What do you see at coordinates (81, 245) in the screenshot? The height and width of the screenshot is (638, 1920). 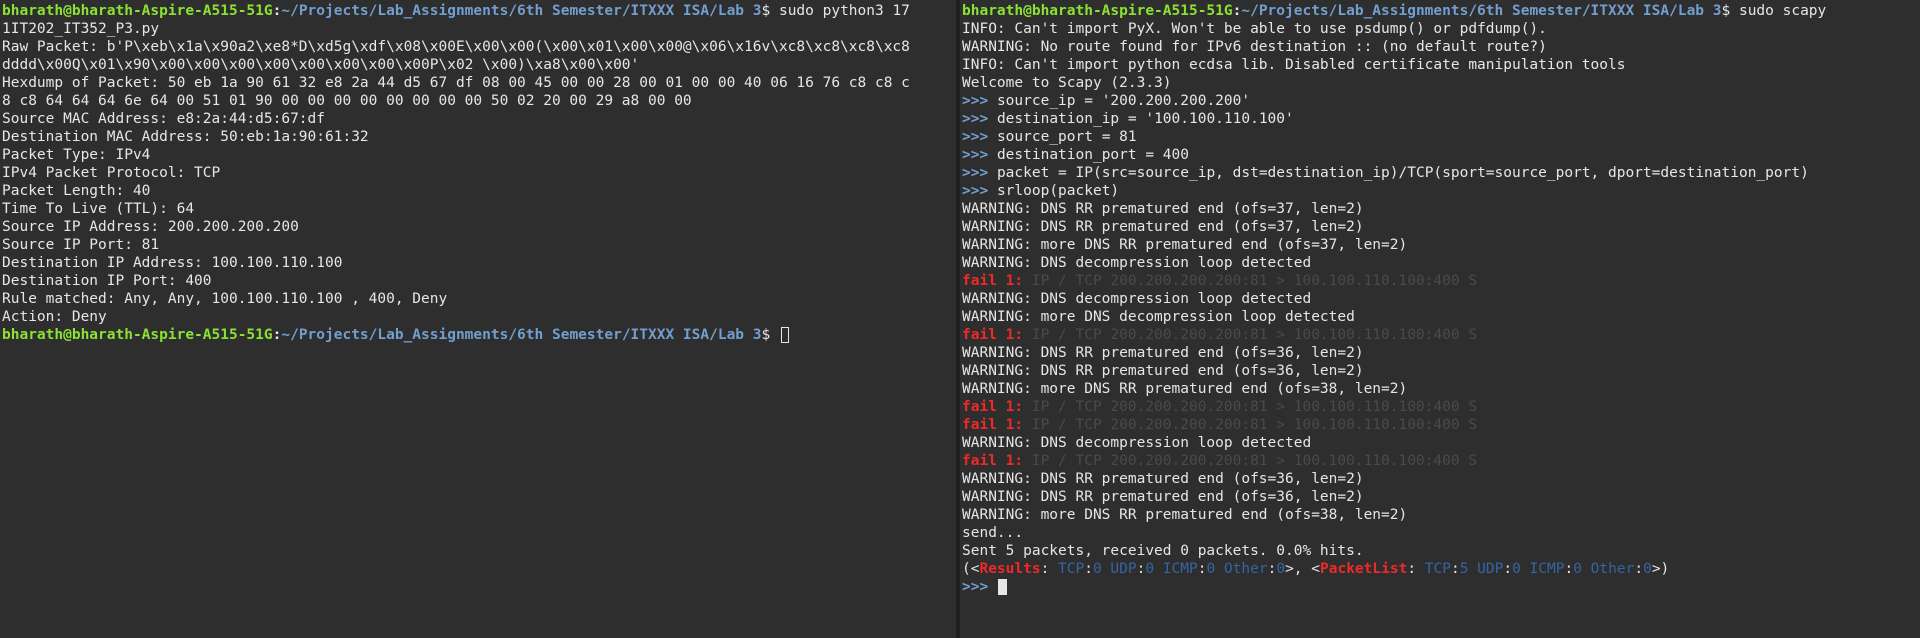 I see `output-line: Source IP Port: 81` at bounding box center [81, 245].